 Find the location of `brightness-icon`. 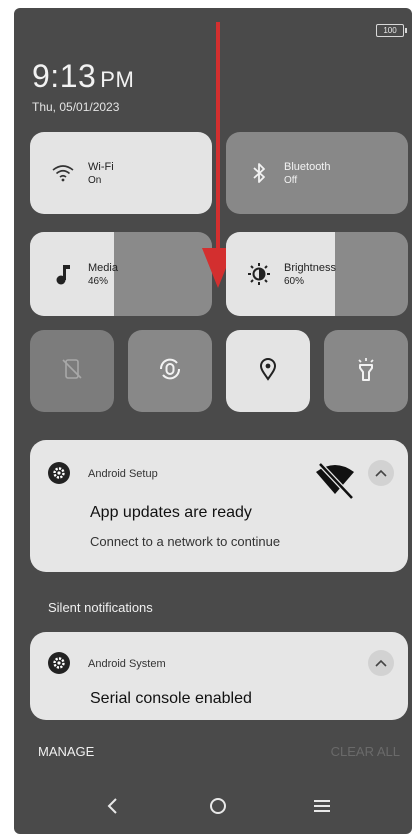

brightness-icon is located at coordinates (259, 274).